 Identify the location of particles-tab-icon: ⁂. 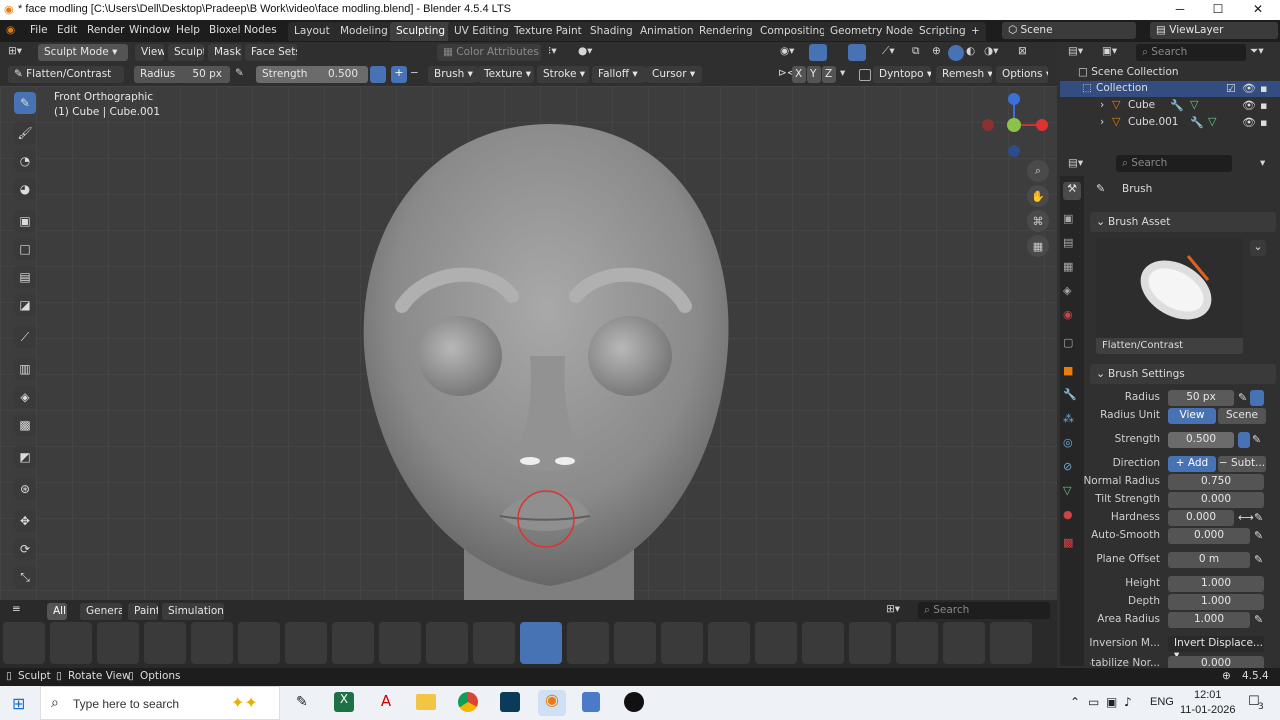
(1068, 418).